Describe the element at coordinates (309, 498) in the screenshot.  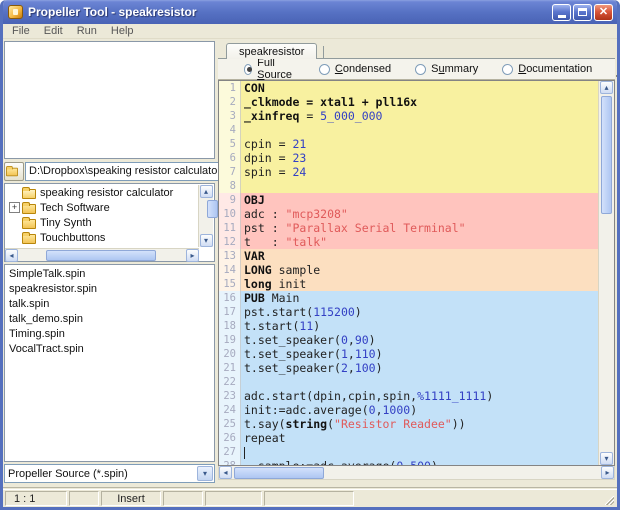
I see `status-panel` at that location.